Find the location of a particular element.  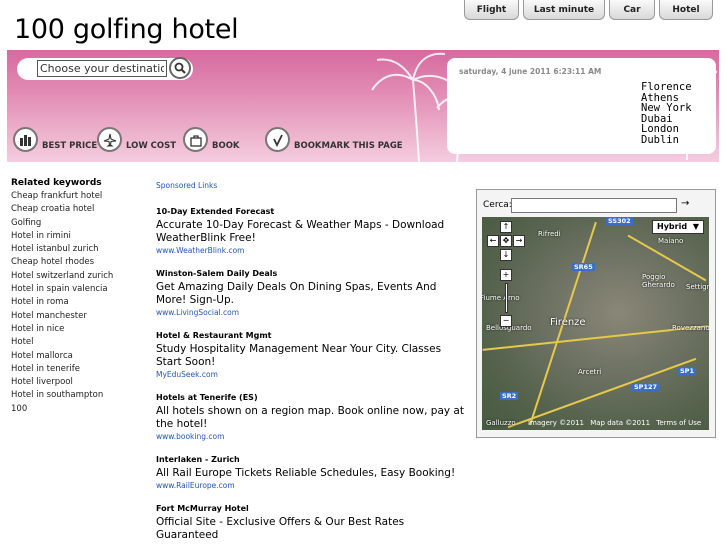

city-link: New York is located at coordinates (666, 108).